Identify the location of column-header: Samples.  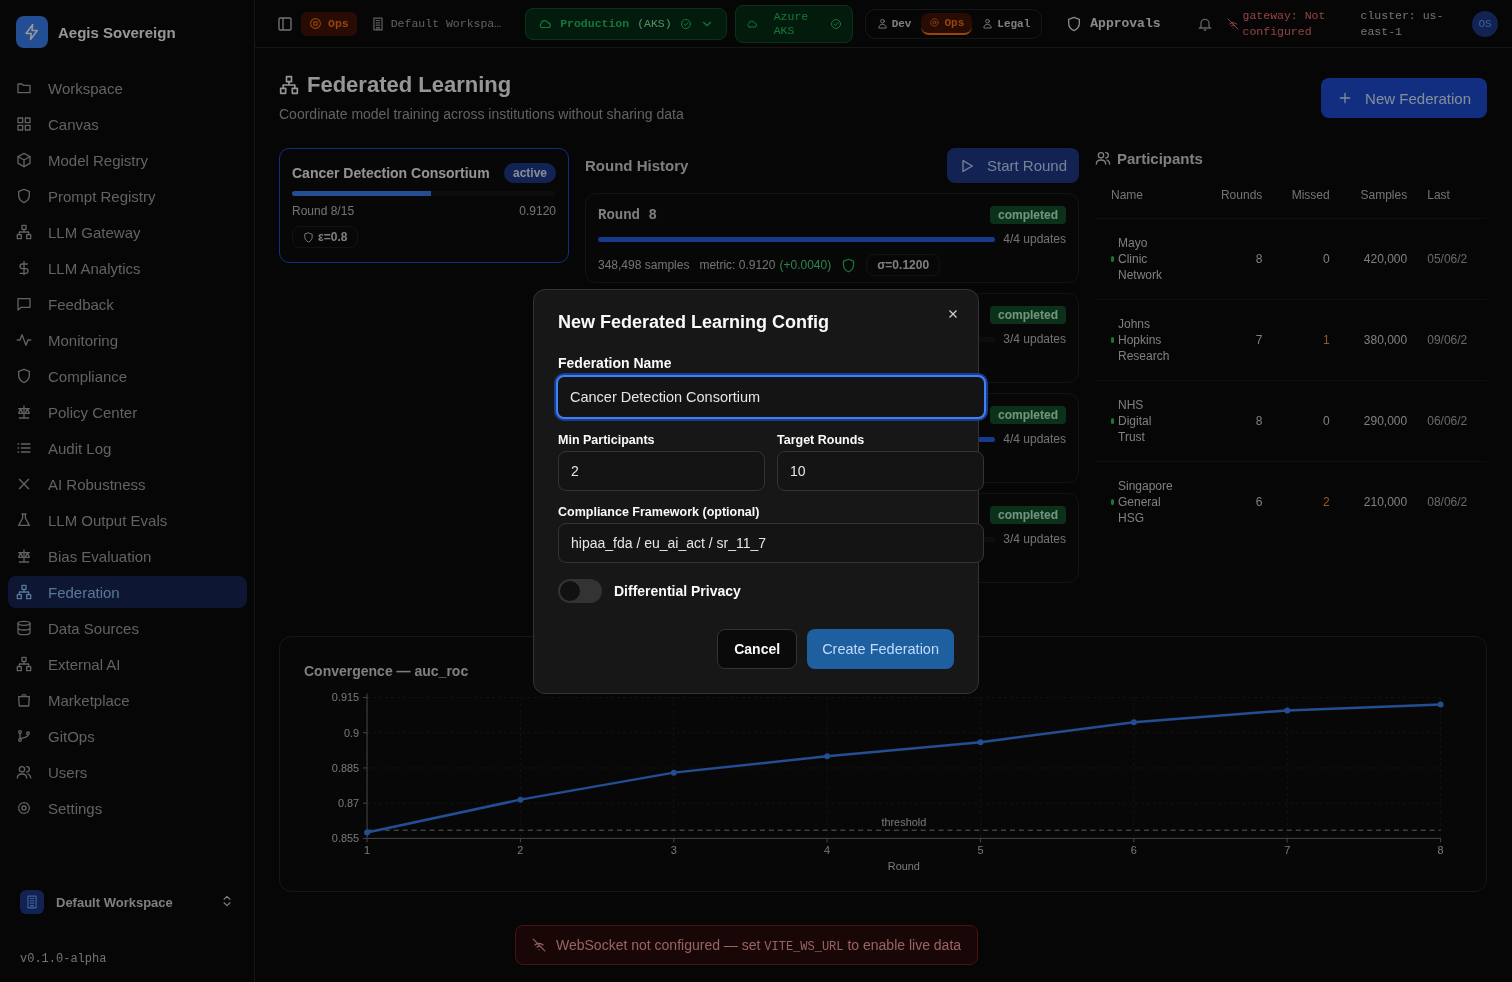
(1378, 203).